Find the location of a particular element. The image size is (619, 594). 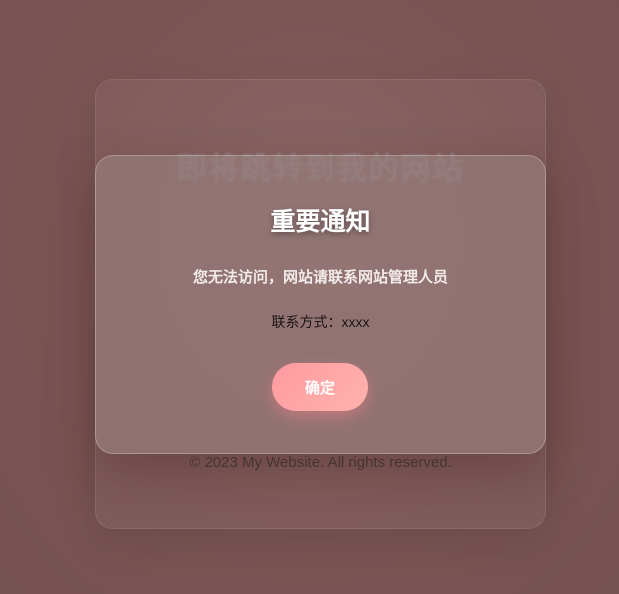

modal-message: 您无法访问，网站请联系网站管理人员 is located at coordinates (320, 277).